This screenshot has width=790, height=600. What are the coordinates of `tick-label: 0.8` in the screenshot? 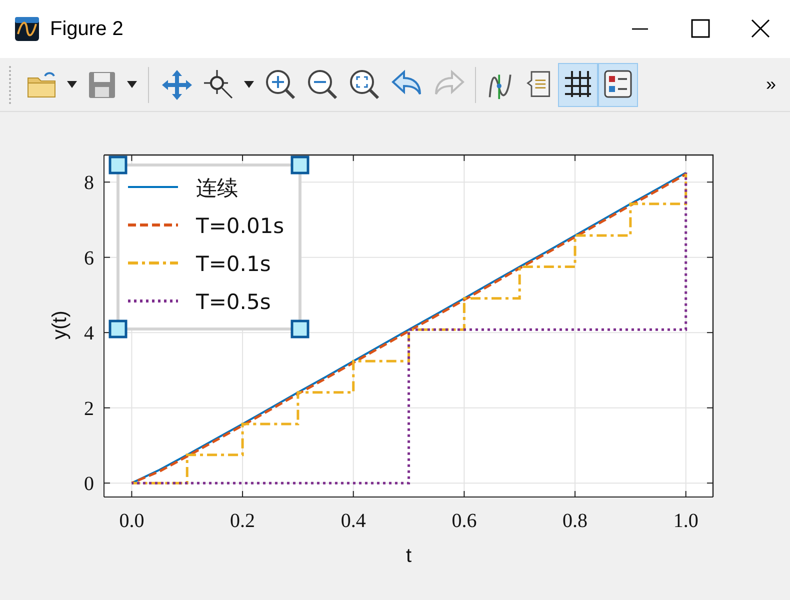 It's located at (575, 521).